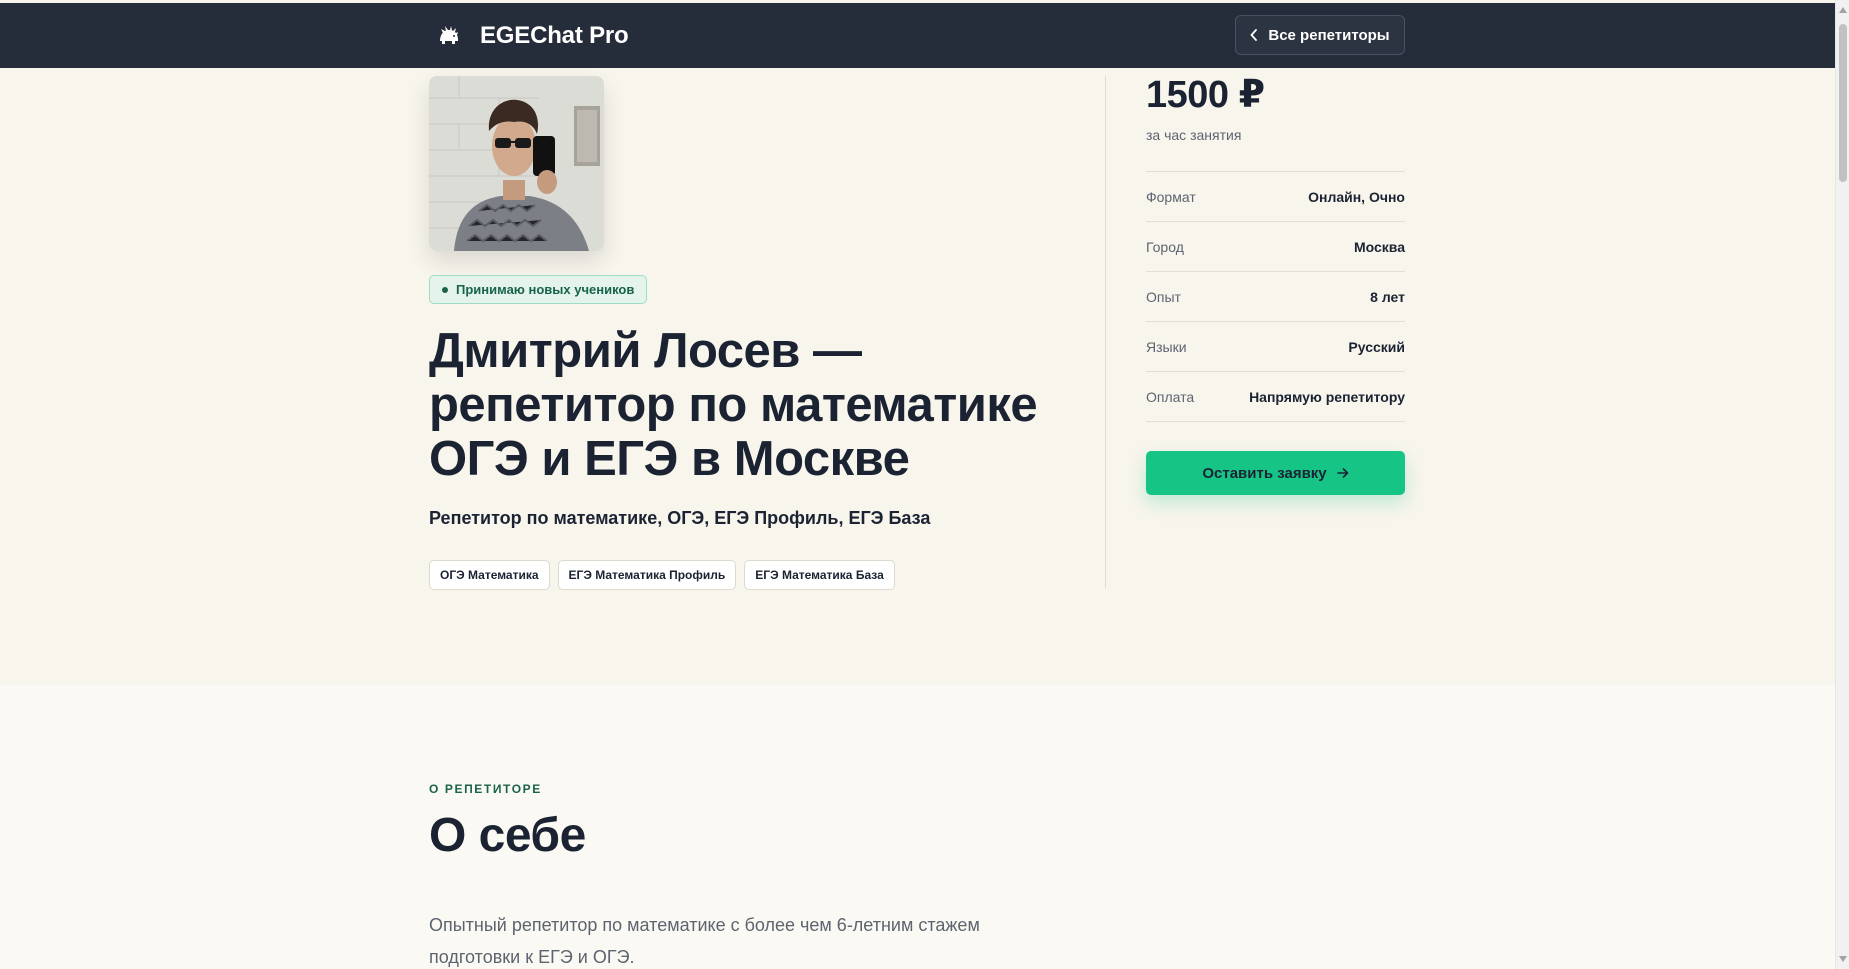  What do you see at coordinates (449, 36) in the screenshot?
I see `hedgehog-logo-icon` at bounding box center [449, 36].